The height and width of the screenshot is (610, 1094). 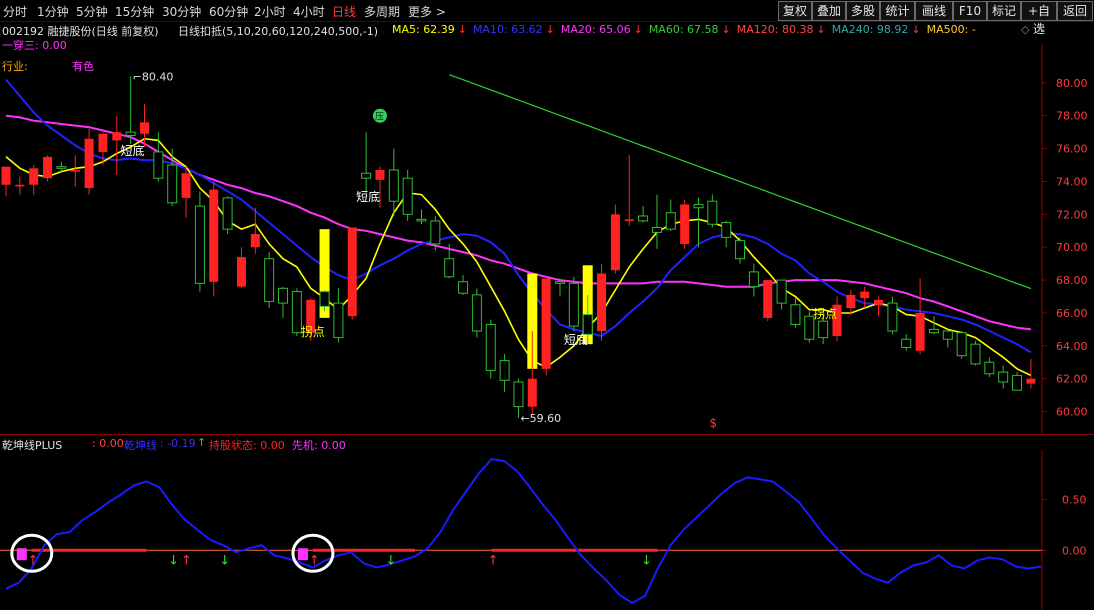 What do you see at coordinates (870, 29) in the screenshot?
I see `ma-legend-item-5: MA240: 98.92` at bounding box center [870, 29].